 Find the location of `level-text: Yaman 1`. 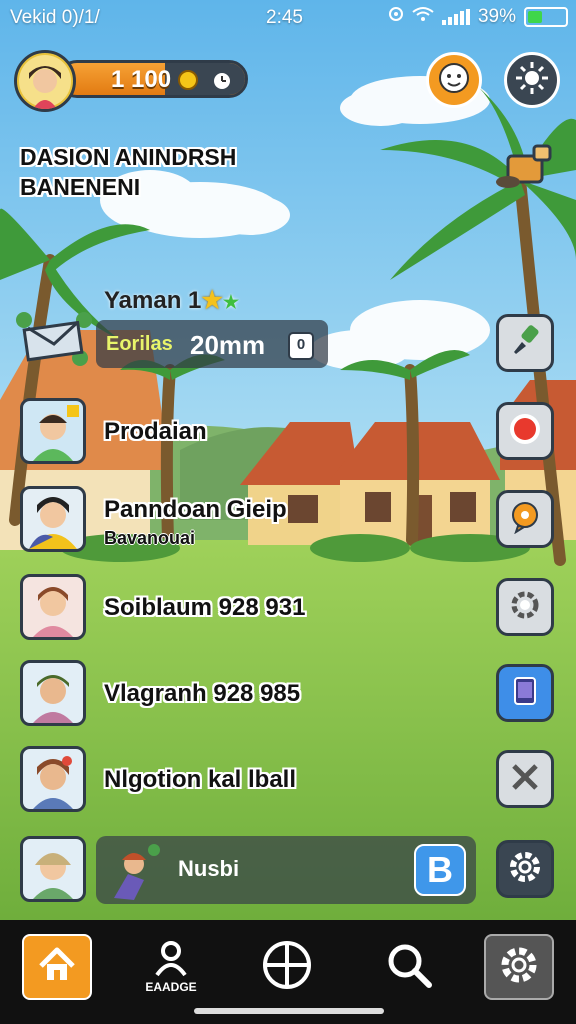

level-text: Yaman 1 is located at coordinates (153, 300).